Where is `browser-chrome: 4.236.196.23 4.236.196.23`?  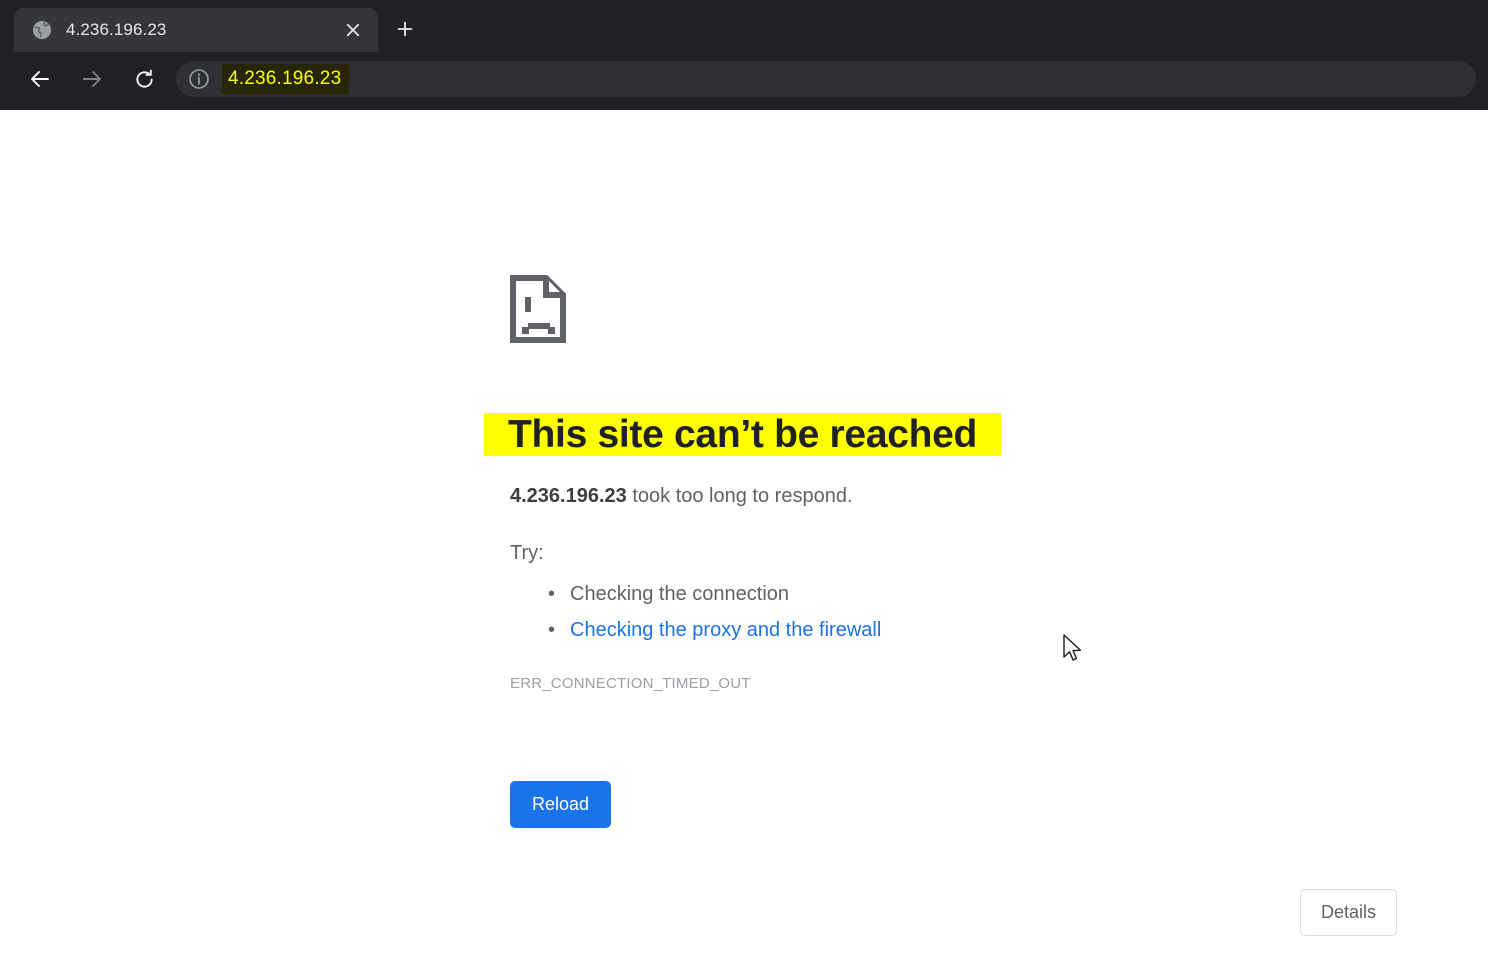
browser-chrome: 4.236.196.23 4.236.196.23 is located at coordinates (744, 55).